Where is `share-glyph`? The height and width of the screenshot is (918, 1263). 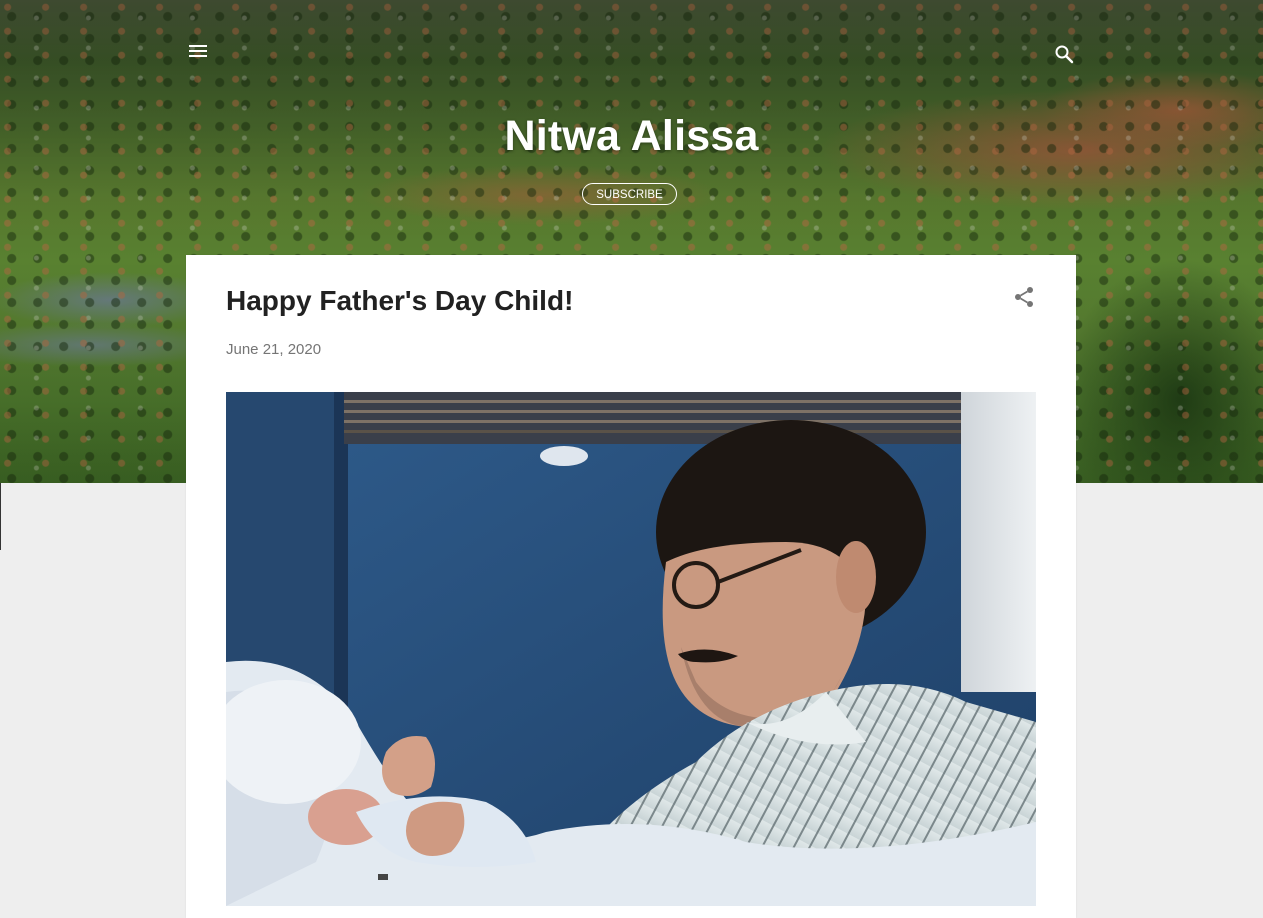 share-glyph is located at coordinates (1024, 297).